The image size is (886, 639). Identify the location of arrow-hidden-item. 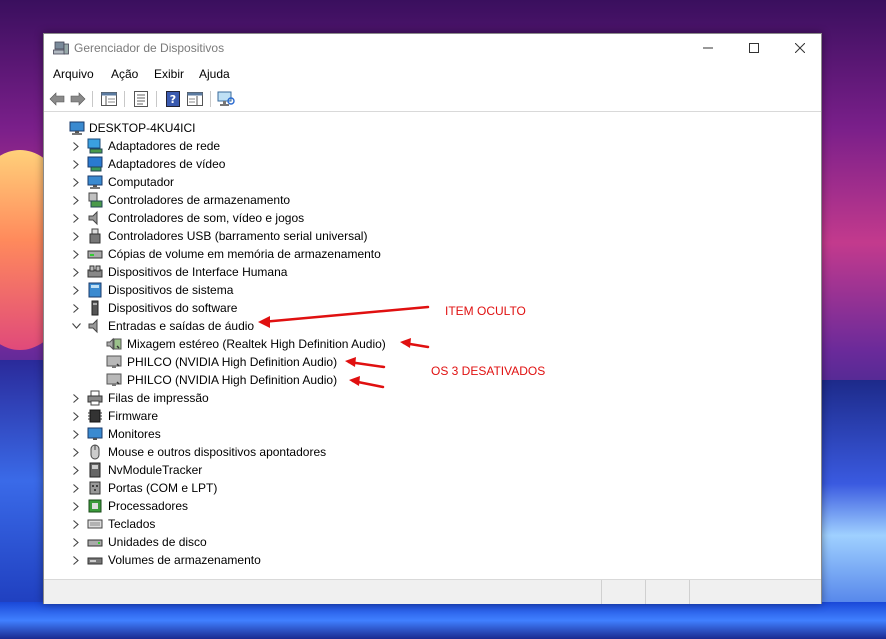
(345, 314).